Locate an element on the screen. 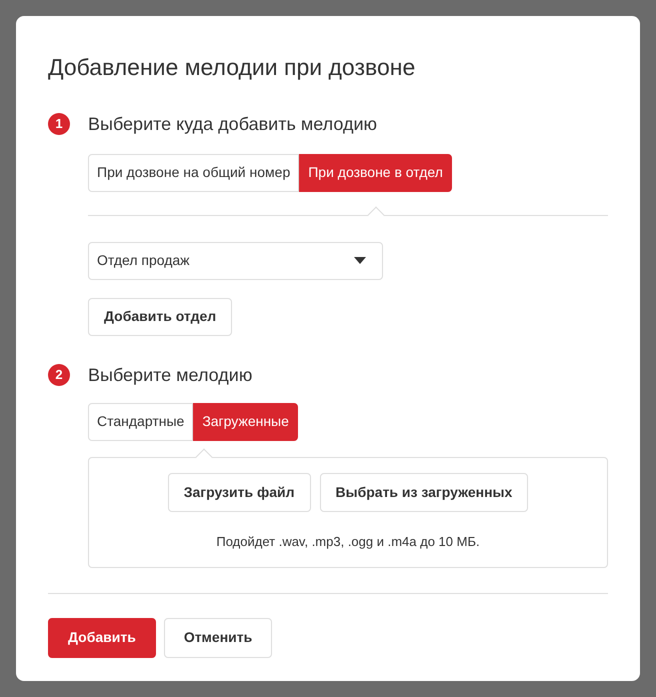 This screenshot has height=697, width=656. upload-option-button: Загрузить файл is located at coordinates (239, 492).